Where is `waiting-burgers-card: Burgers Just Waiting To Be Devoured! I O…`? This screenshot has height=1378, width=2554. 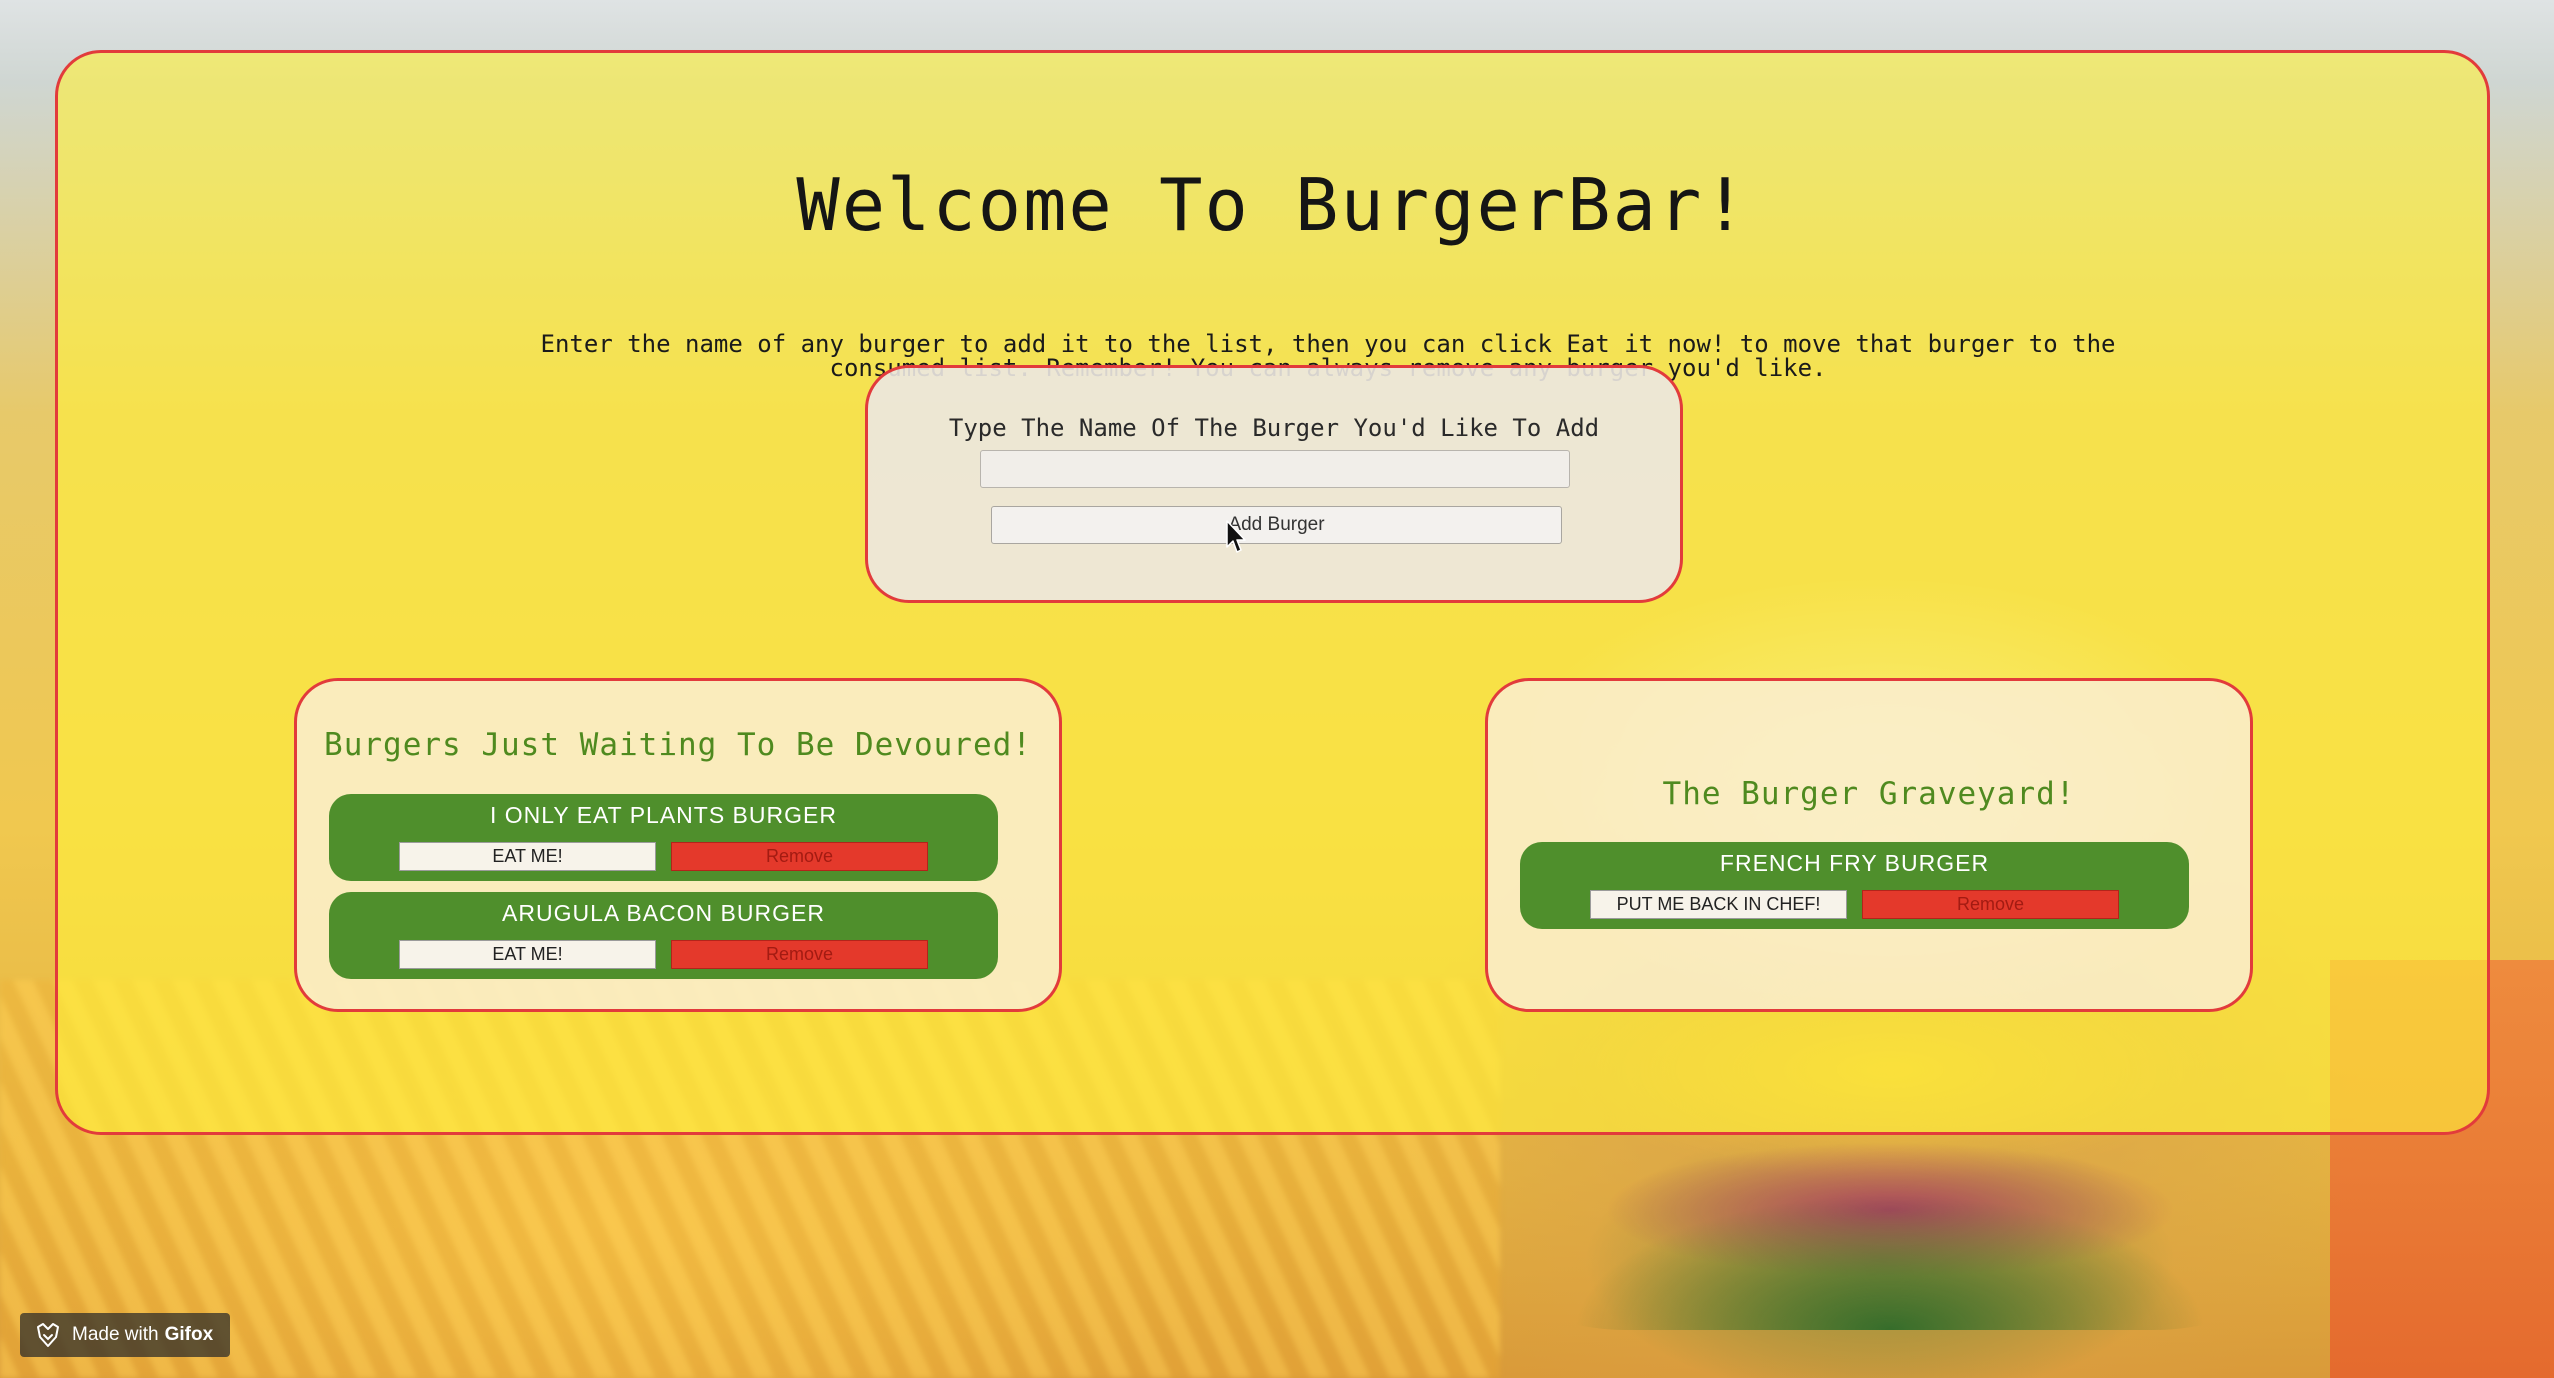
waiting-burgers-card: Burgers Just Waiting To Be Devoured! I O… is located at coordinates (678, 845).